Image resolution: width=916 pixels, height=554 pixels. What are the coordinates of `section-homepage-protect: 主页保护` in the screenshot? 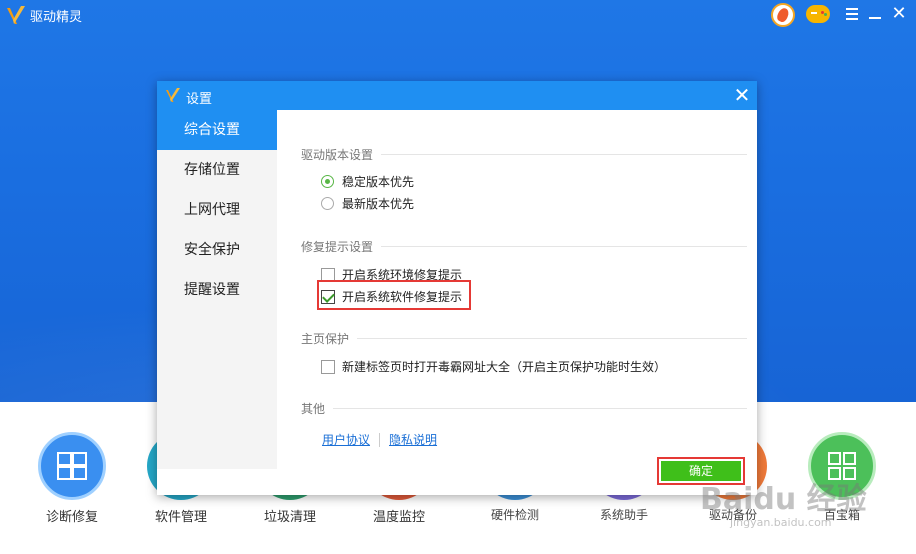 It's located at (524, 338).